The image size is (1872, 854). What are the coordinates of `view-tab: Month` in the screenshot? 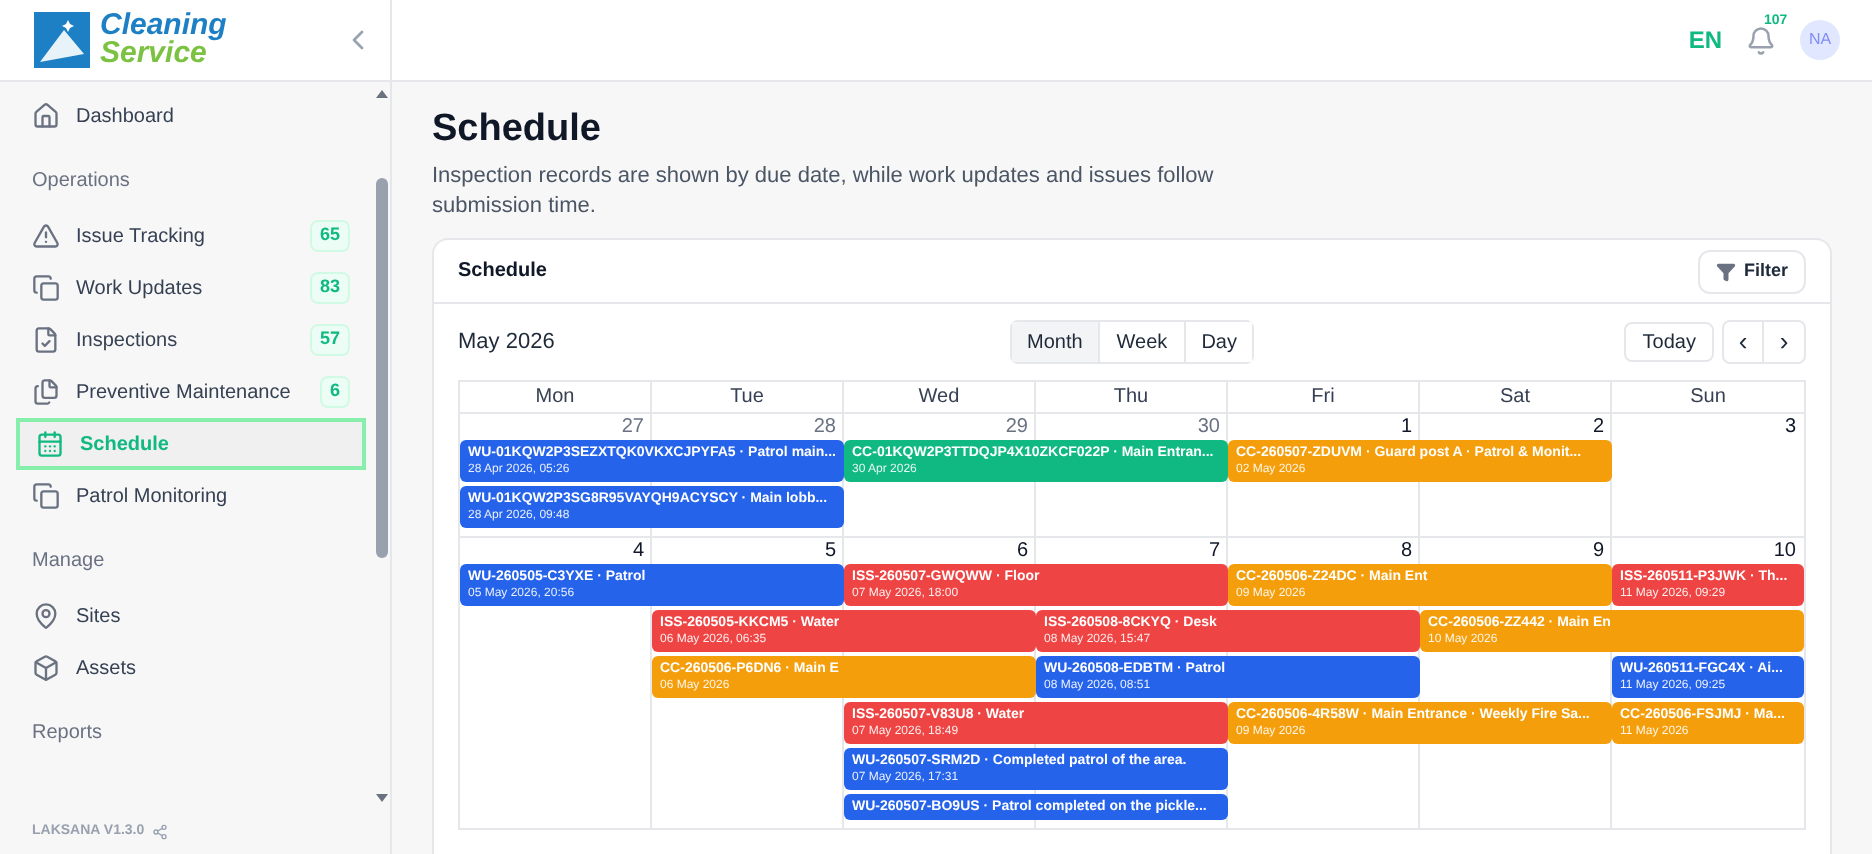 It's located at (1056, 342).